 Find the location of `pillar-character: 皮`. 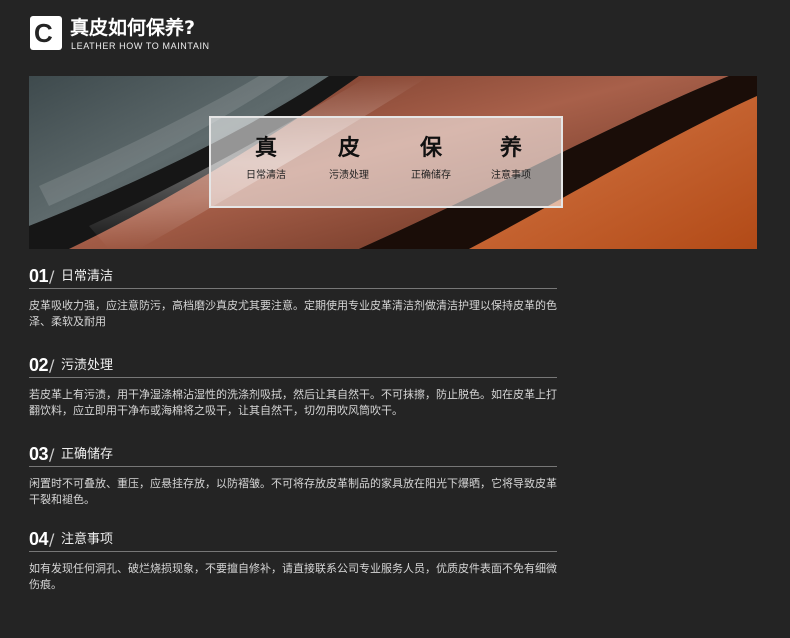

pillar-character: 皮 is located at coordinates (348, 148).